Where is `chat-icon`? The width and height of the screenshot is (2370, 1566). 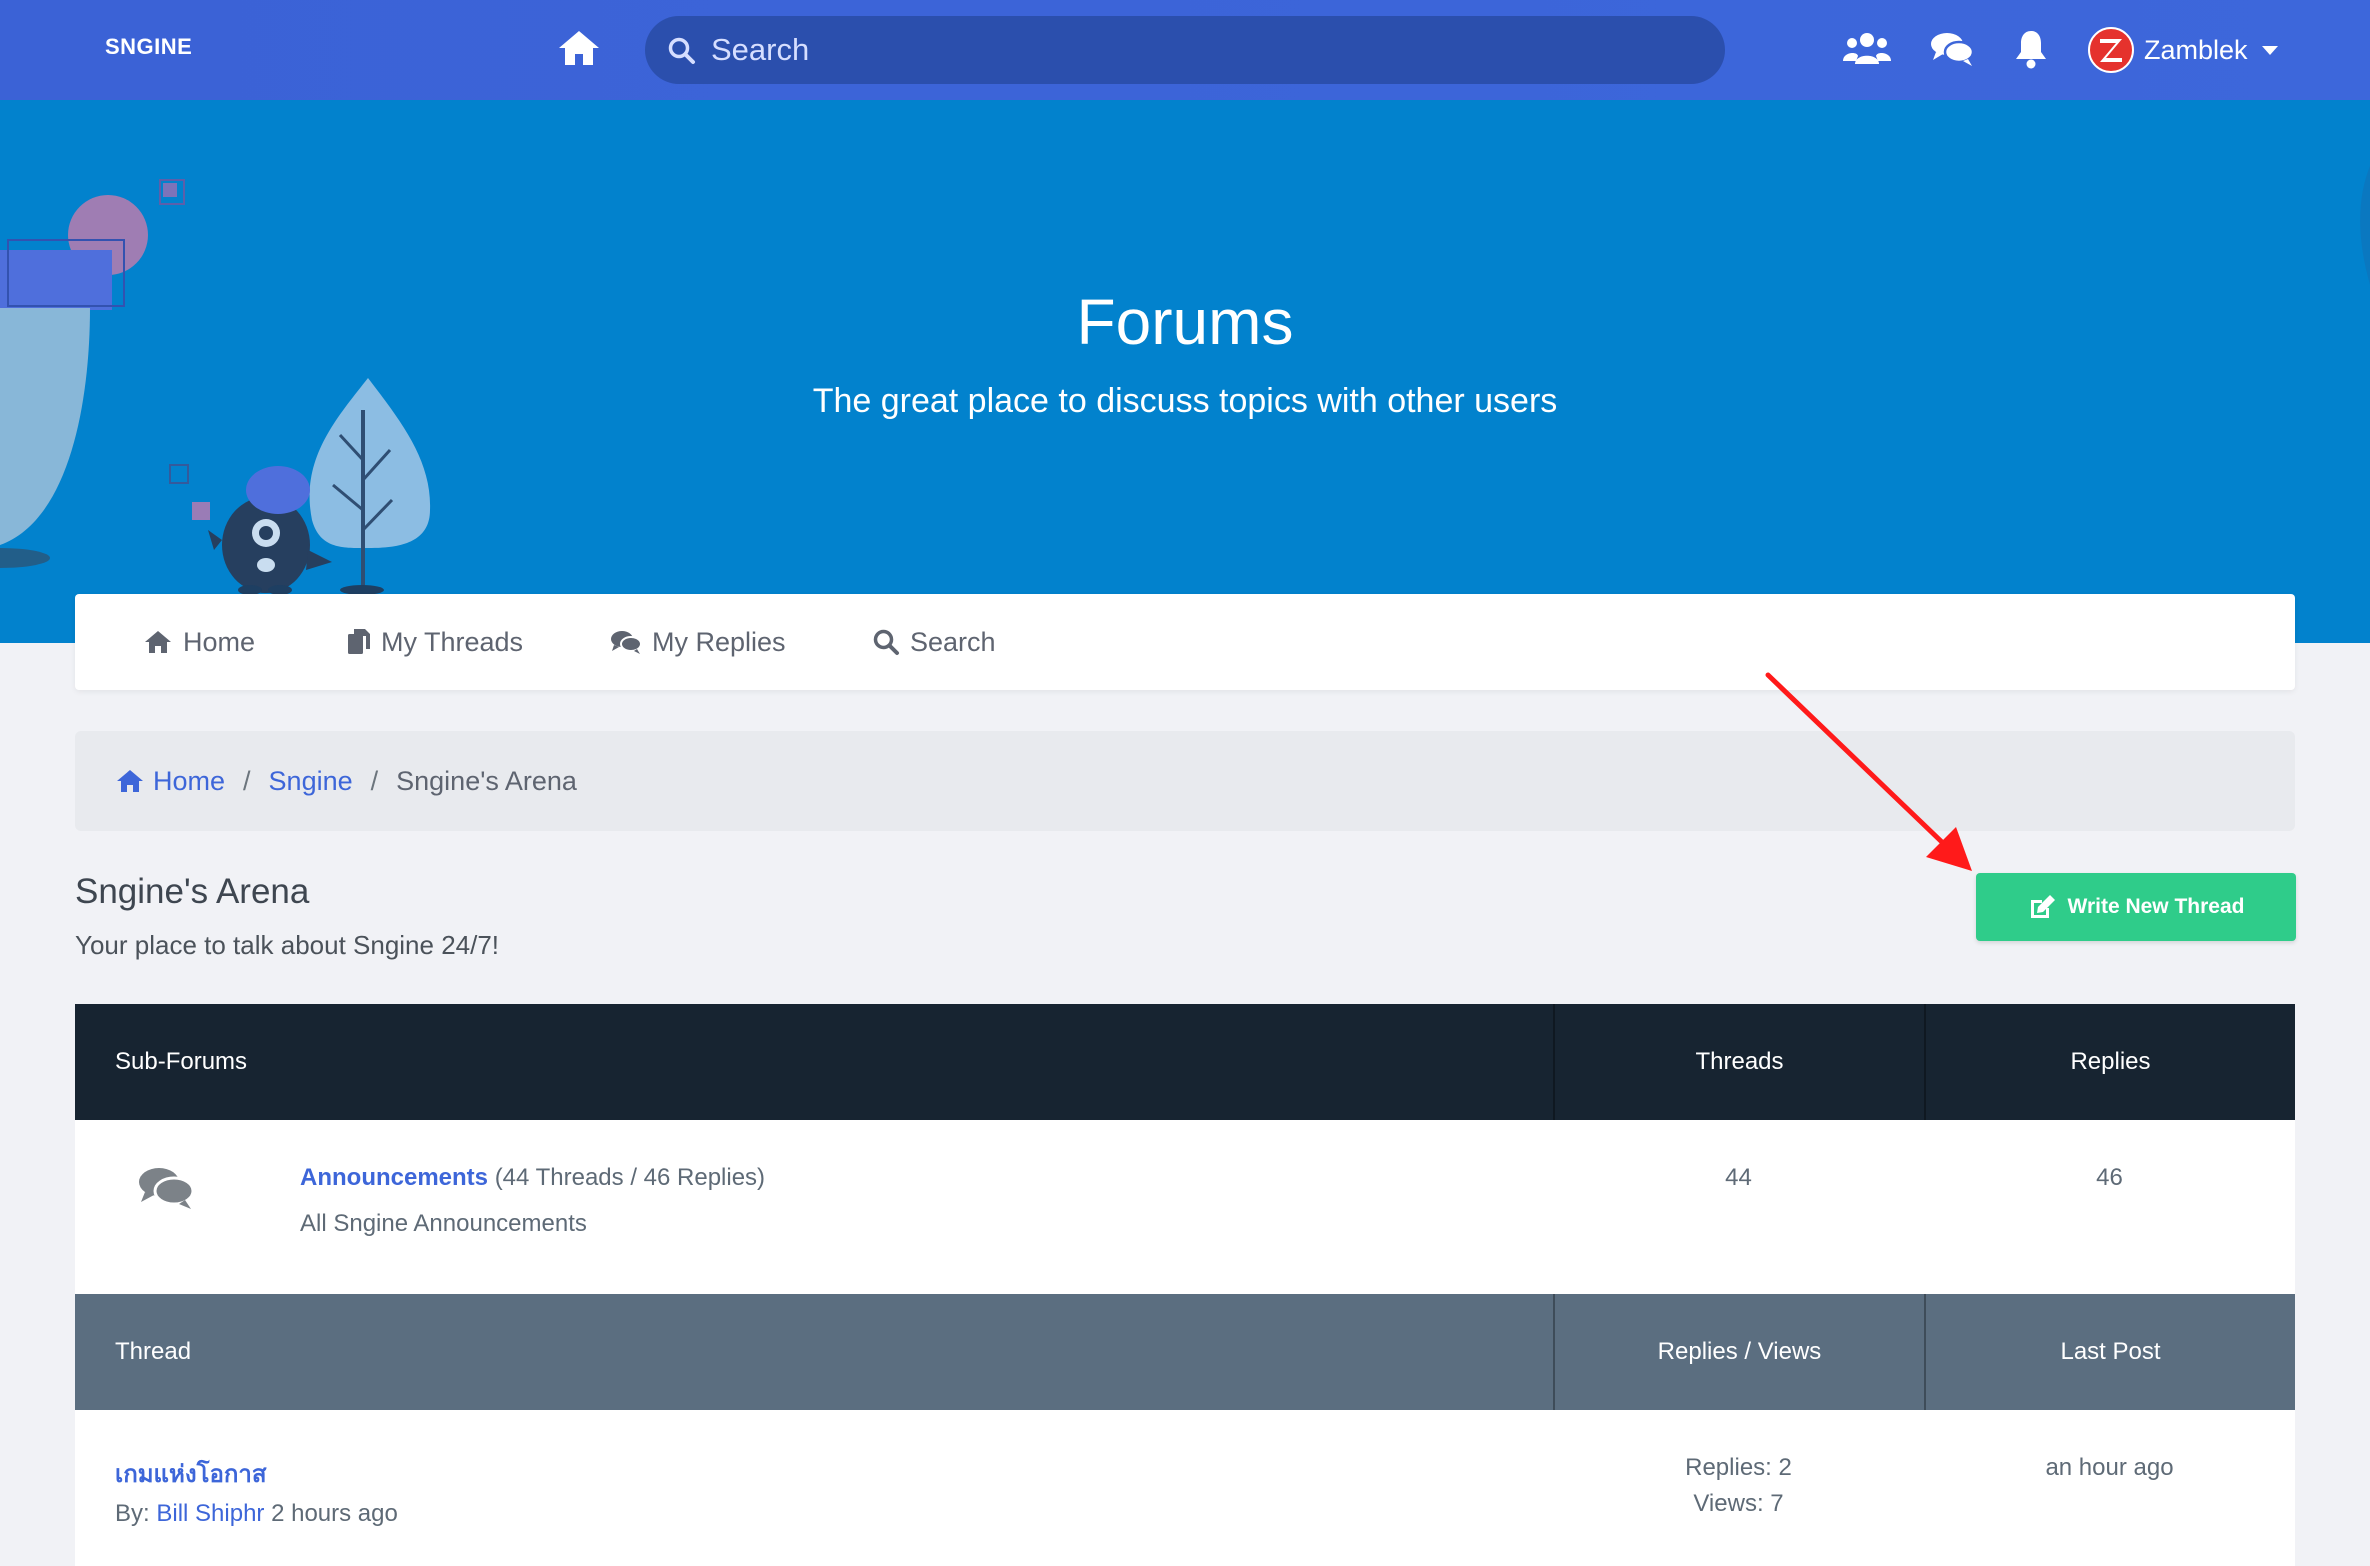 chat-icon is located at coordinates (1952, 49).